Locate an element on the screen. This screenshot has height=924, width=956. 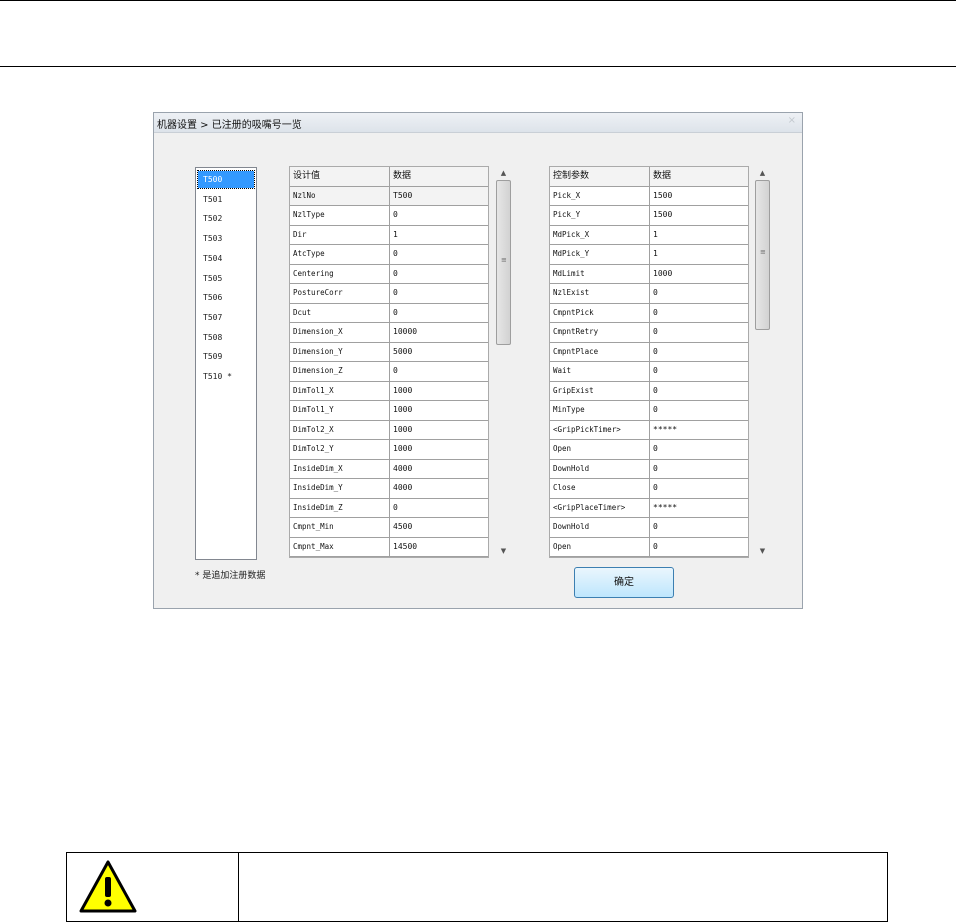
table-row: InsideDim_Y 4000 is located at coordinates (389, 489).